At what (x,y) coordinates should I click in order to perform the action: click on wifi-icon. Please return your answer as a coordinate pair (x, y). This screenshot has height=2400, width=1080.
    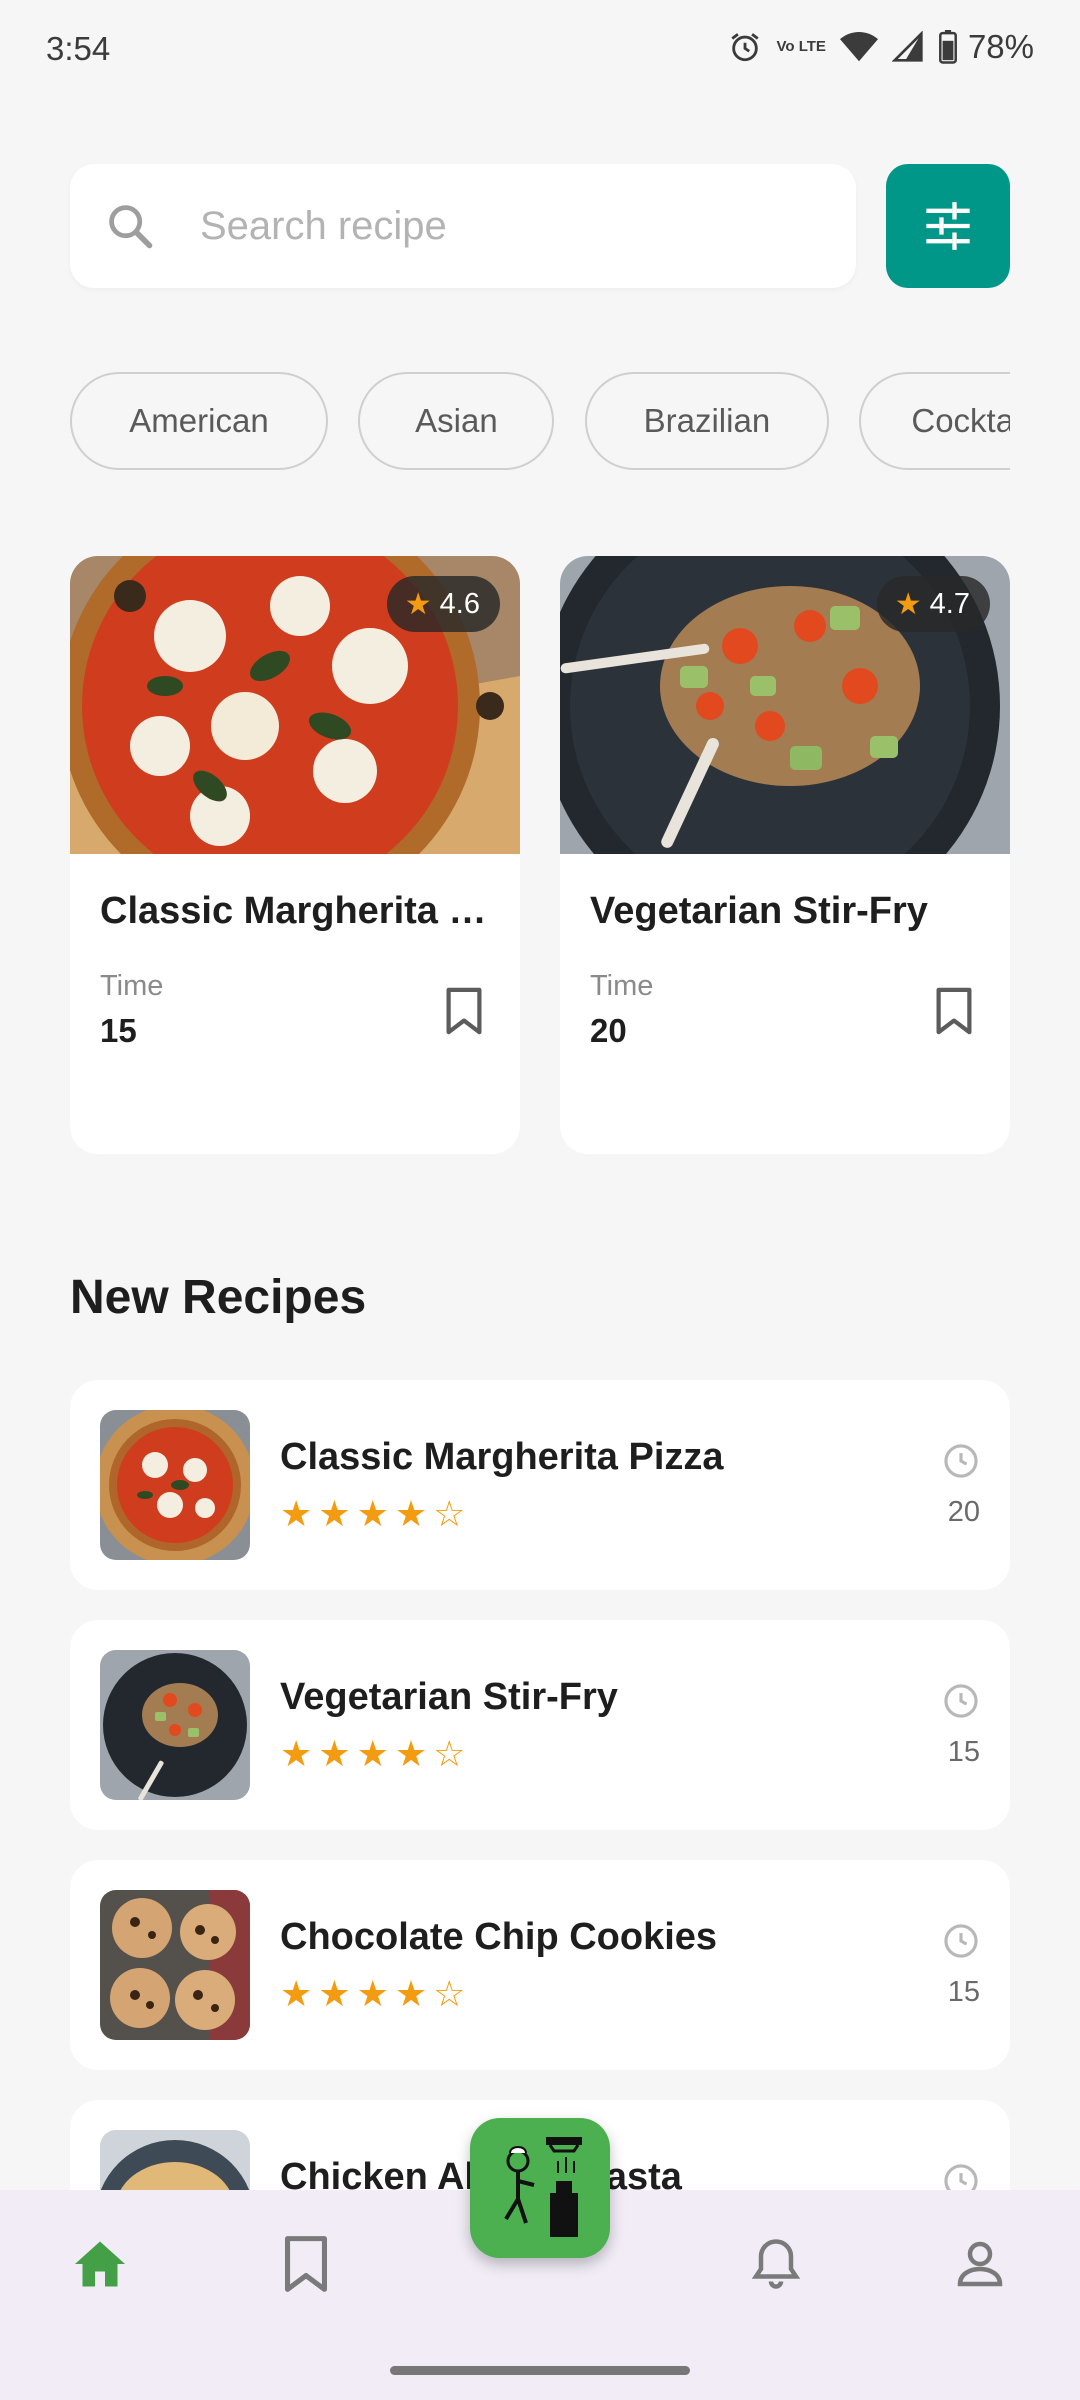
    Looking at the image, I should click on (858, 46).